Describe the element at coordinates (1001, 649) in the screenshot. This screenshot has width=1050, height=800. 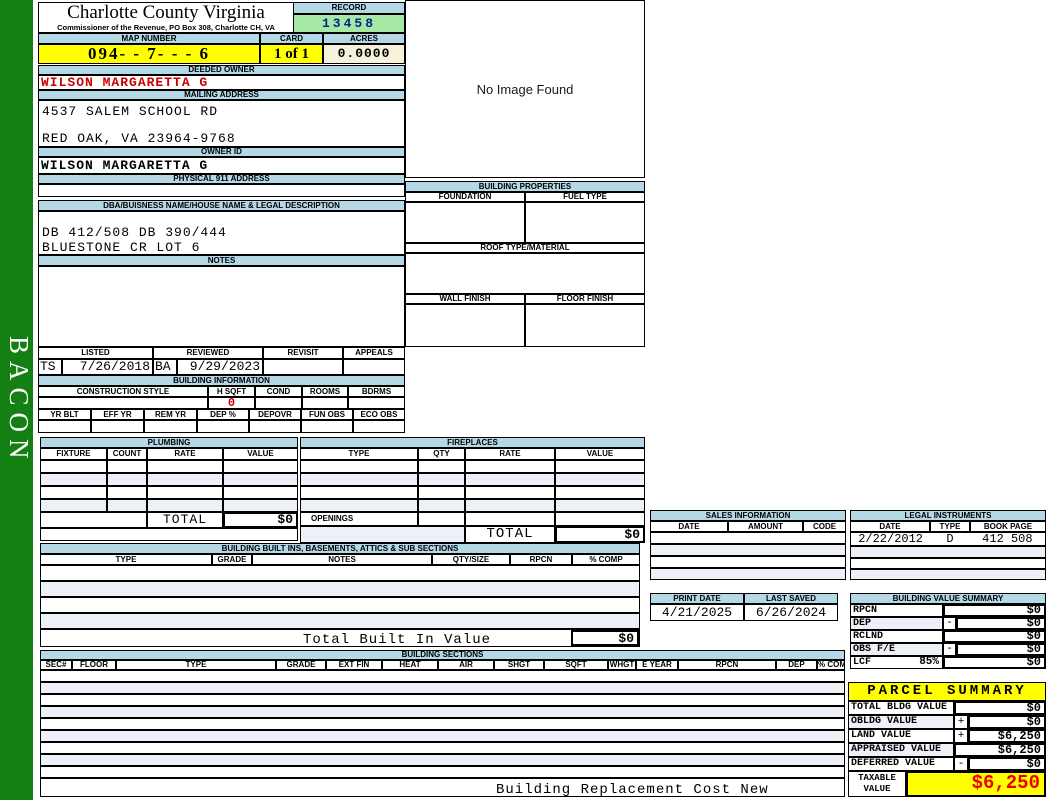
I see `bvs-obsfe-value: $0` at that location.